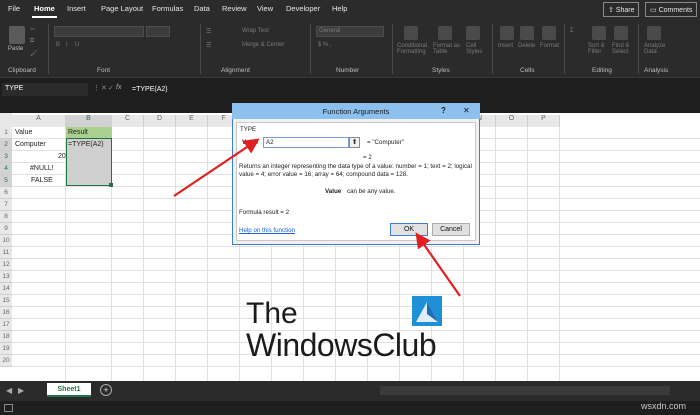 The height and width of the screenshot is (415, 700). I want to click on scroll-left-icon: ◀, so click(9, 390).